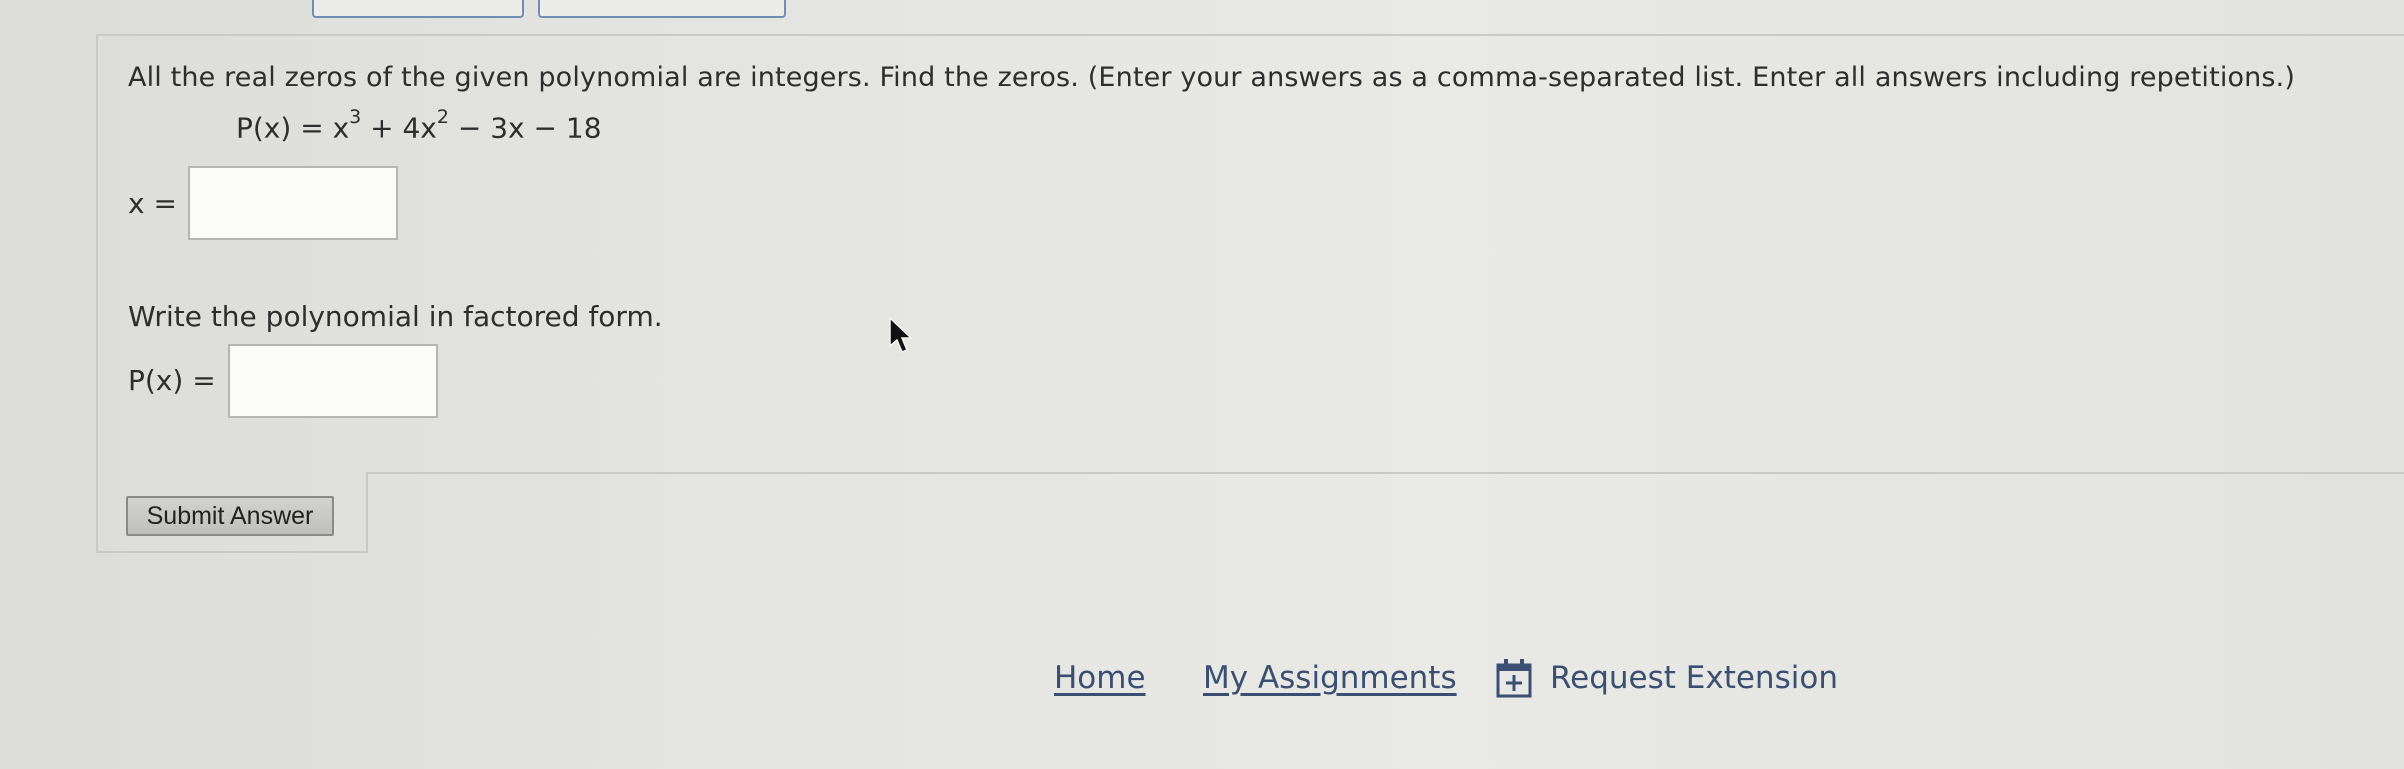 This screenshot has height=769, width=2404. What do you see at coordinates (1100, 678) in the screenshot?
I see `footer-link-home: Home` at bounding box center [1100, 678].